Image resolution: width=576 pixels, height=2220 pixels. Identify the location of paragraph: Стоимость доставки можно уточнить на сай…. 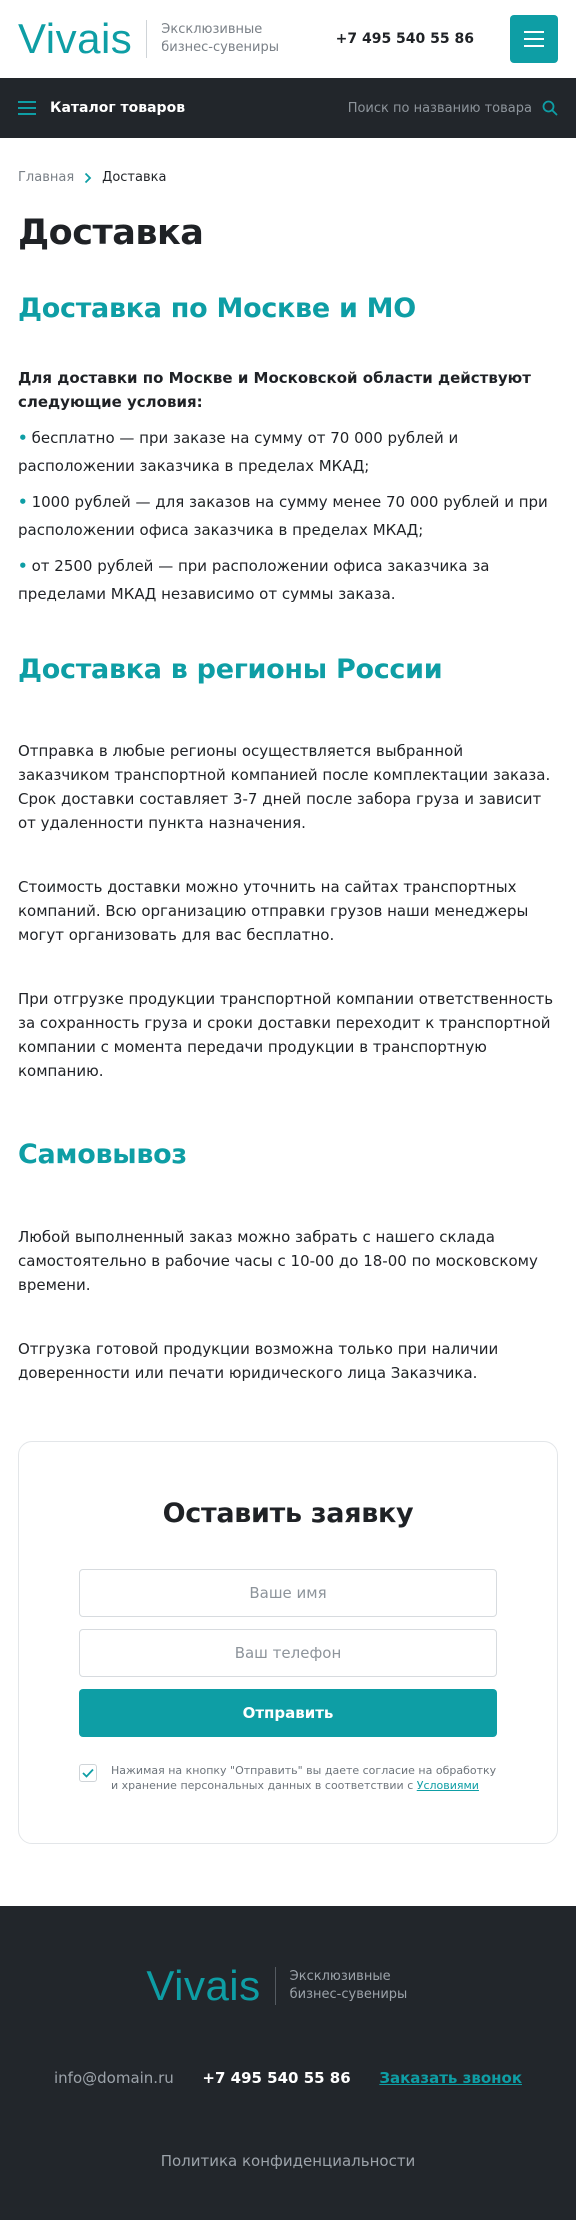
(273, 911).